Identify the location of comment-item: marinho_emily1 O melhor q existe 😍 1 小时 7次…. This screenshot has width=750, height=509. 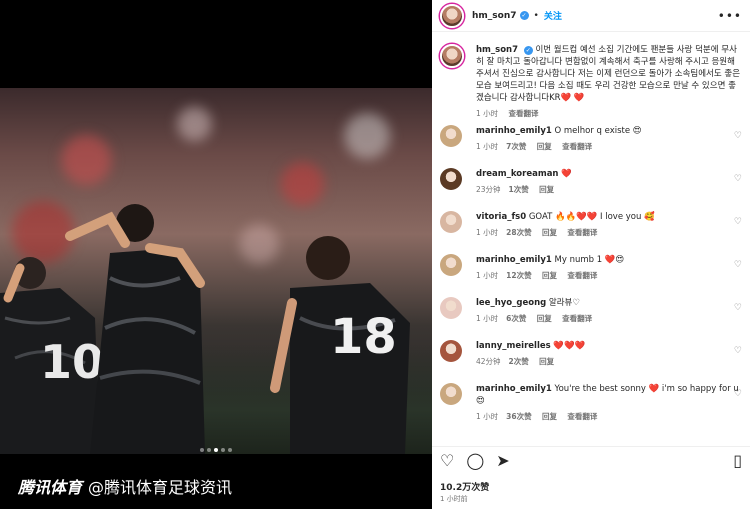
(591, 144).